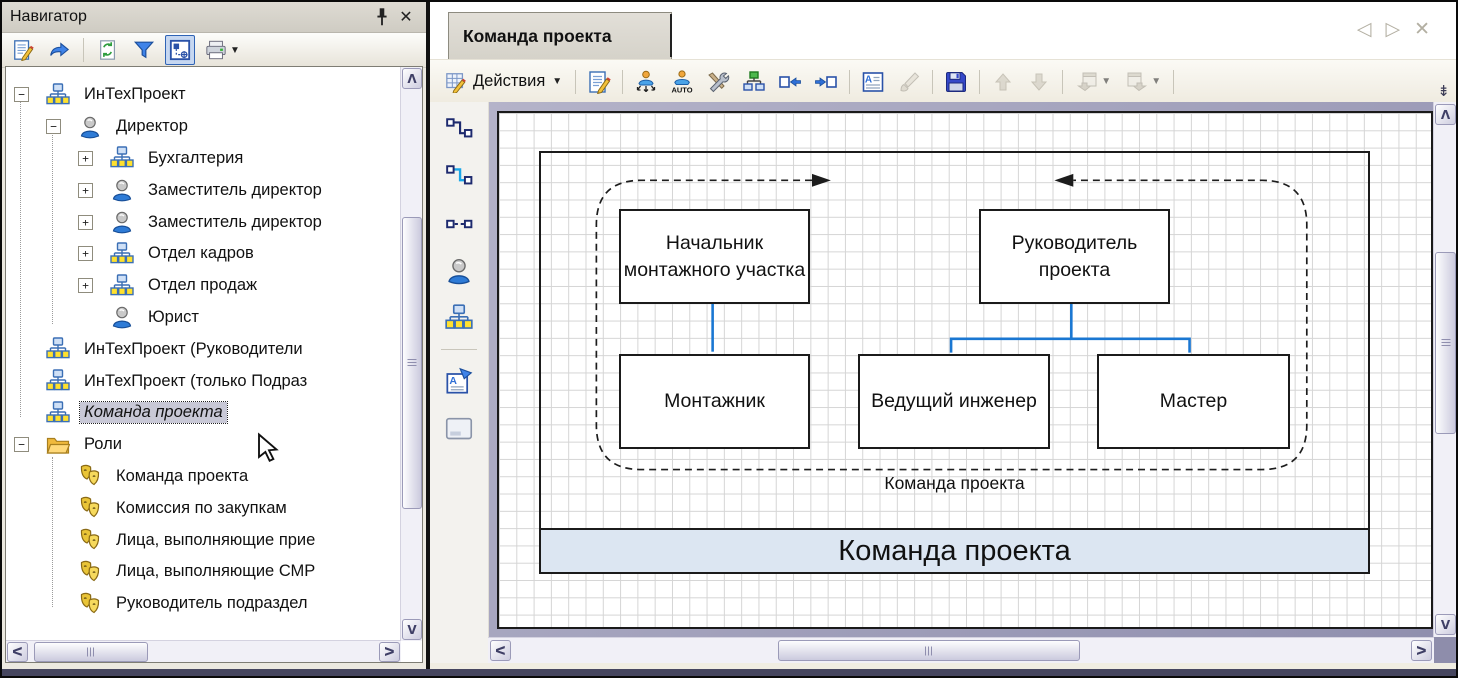  I want to click on move-down-button, so click(1039, 82).